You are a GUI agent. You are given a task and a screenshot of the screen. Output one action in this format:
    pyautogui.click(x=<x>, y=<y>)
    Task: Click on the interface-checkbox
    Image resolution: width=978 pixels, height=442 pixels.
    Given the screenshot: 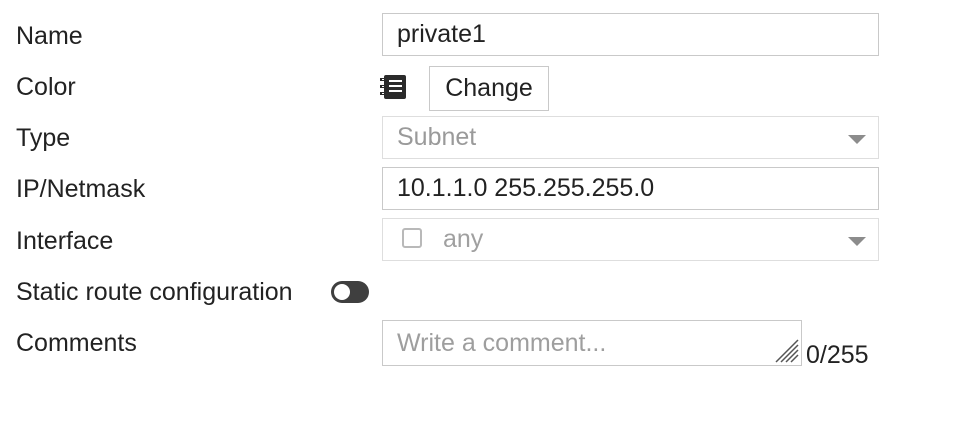 What is the action you would take?
    pyautogui.click(x=412, y=238)
    